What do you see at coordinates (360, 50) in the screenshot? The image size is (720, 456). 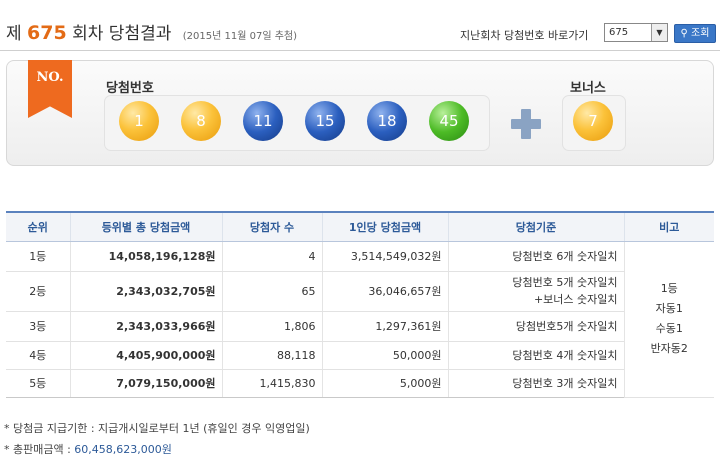 I see `header-divider` at bounding box center [360, 50].